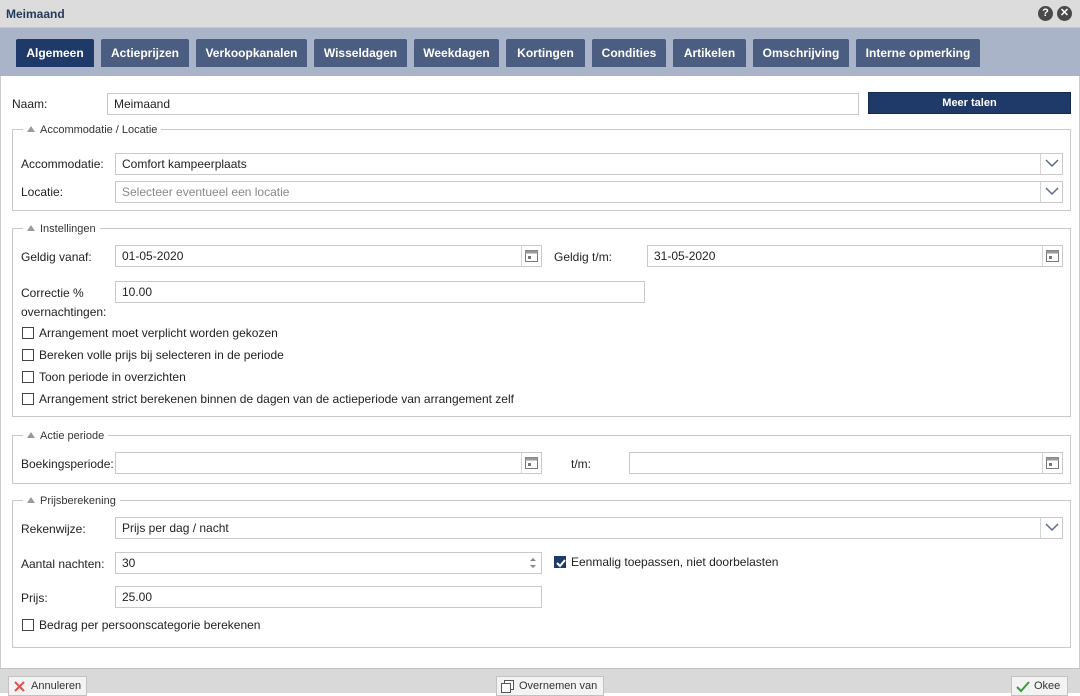 The image size is (1080, 696). I want to click on ok-button-label: Okee, so click(1047, 686).